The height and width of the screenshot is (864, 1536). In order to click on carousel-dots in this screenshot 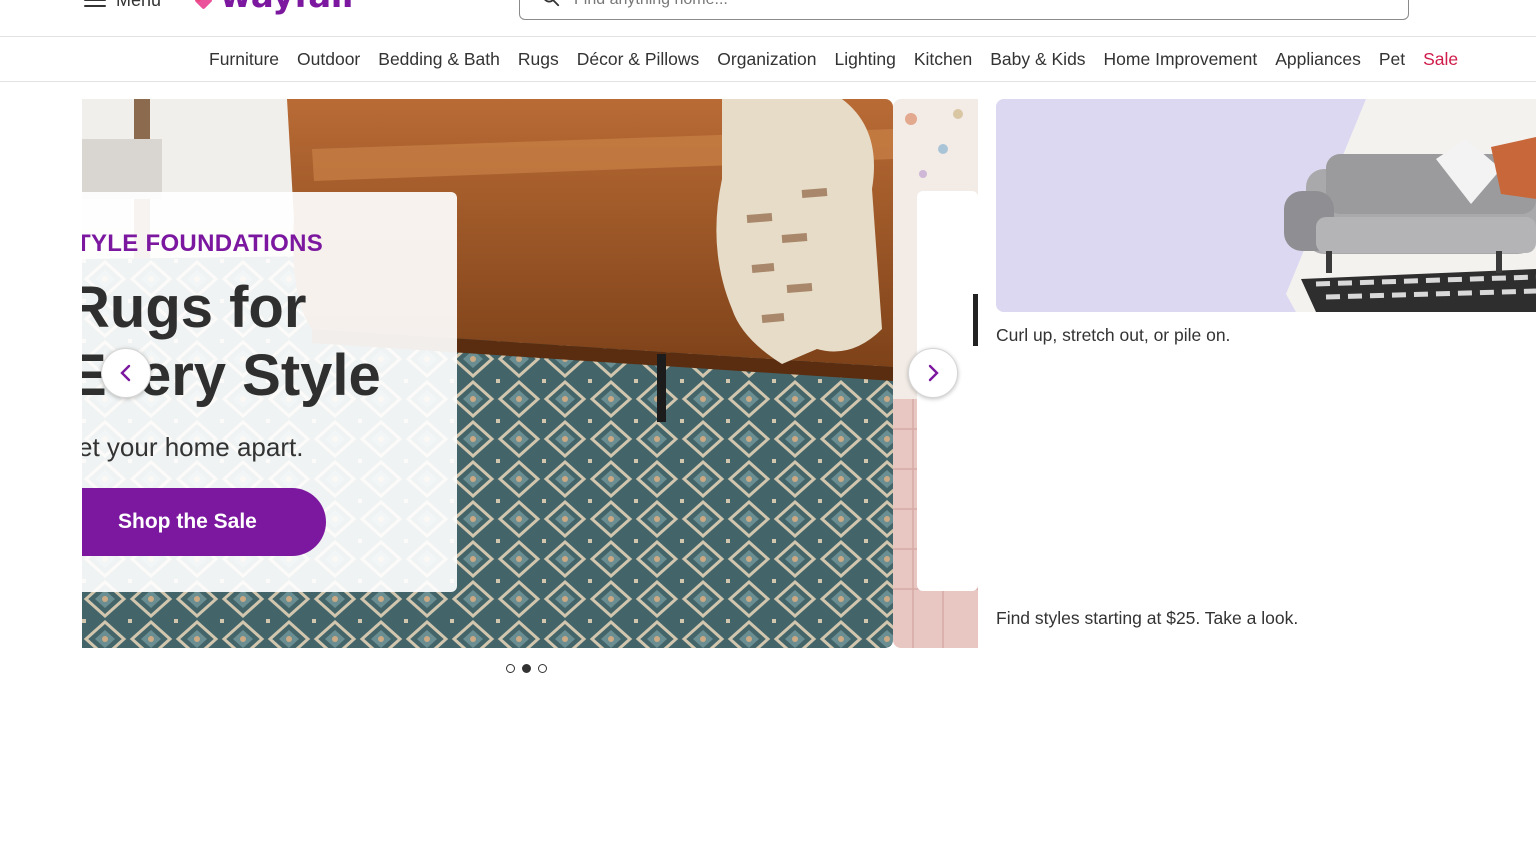, I will do `click(526, 668)`.